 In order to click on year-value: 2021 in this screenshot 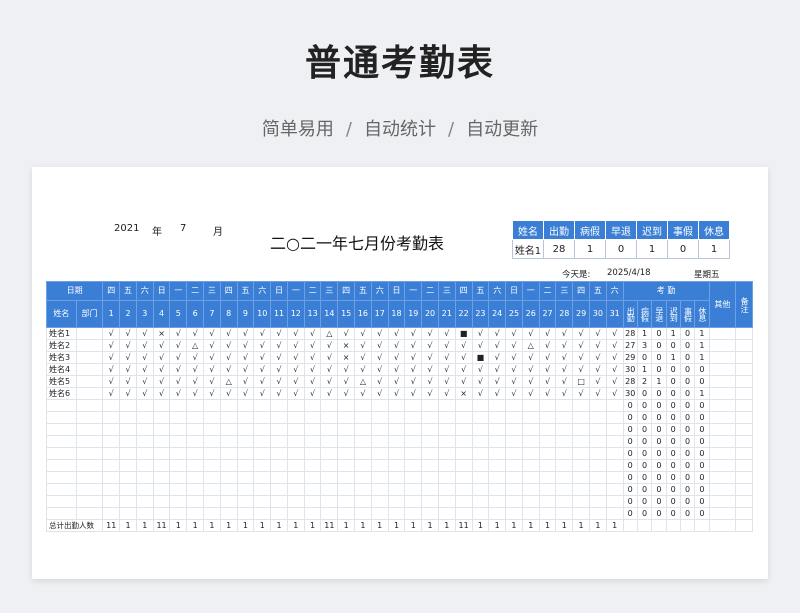, I will do `click(126, 228)`.